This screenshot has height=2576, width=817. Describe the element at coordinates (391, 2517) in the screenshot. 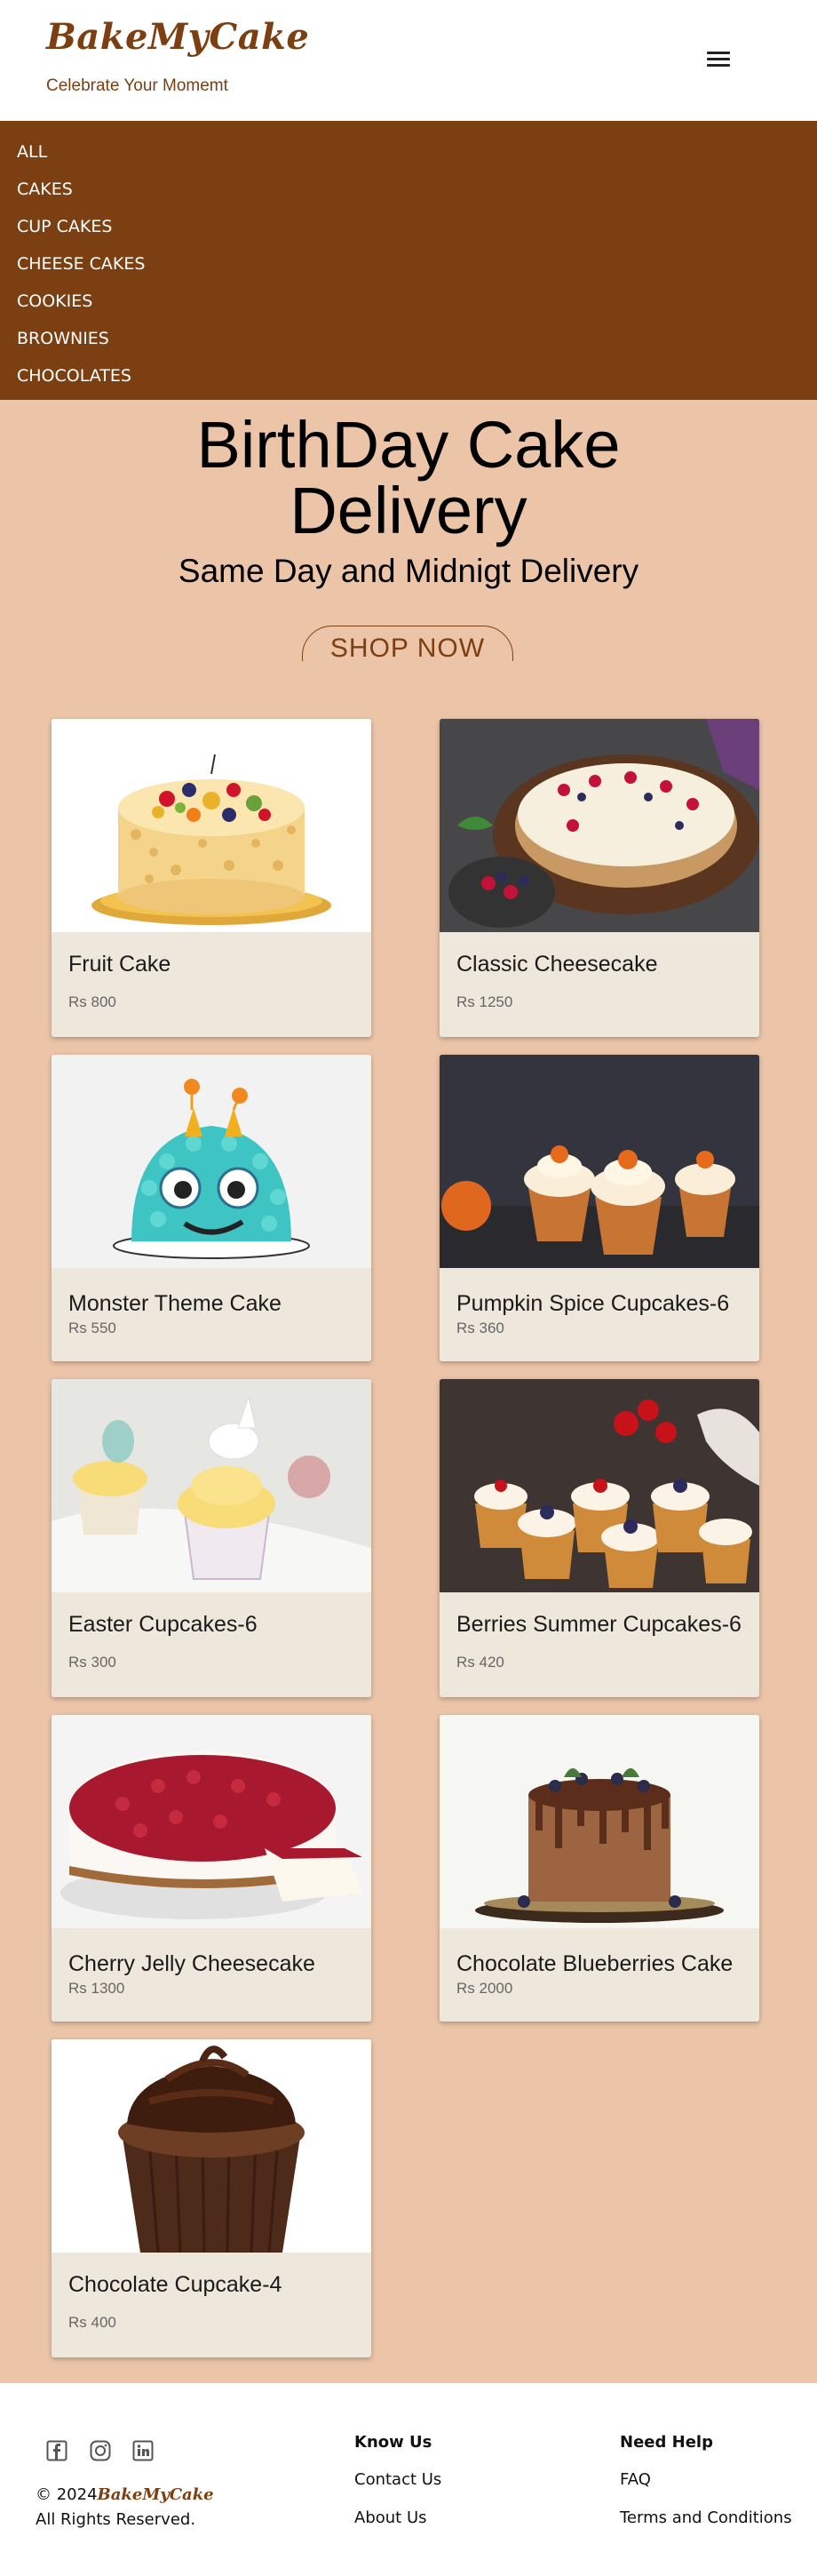

I see `footer-link-about-us: About Us` at that location.